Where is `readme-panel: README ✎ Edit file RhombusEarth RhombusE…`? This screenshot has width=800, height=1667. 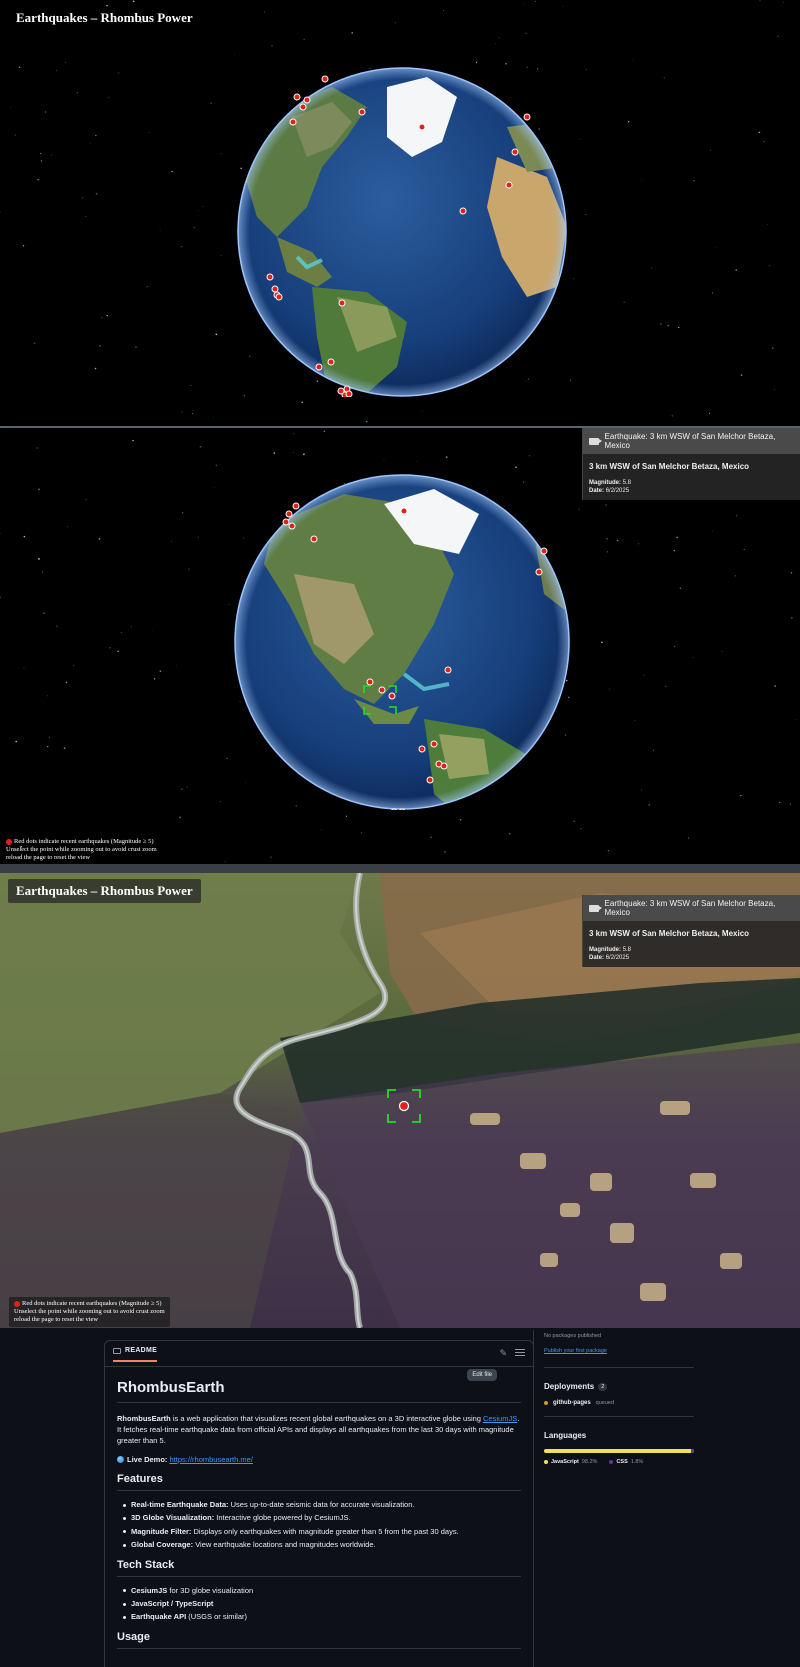
readme-panel: README ✎ Edit file RhombusEarth RhombusE… is located at coordinates (319, 1503).